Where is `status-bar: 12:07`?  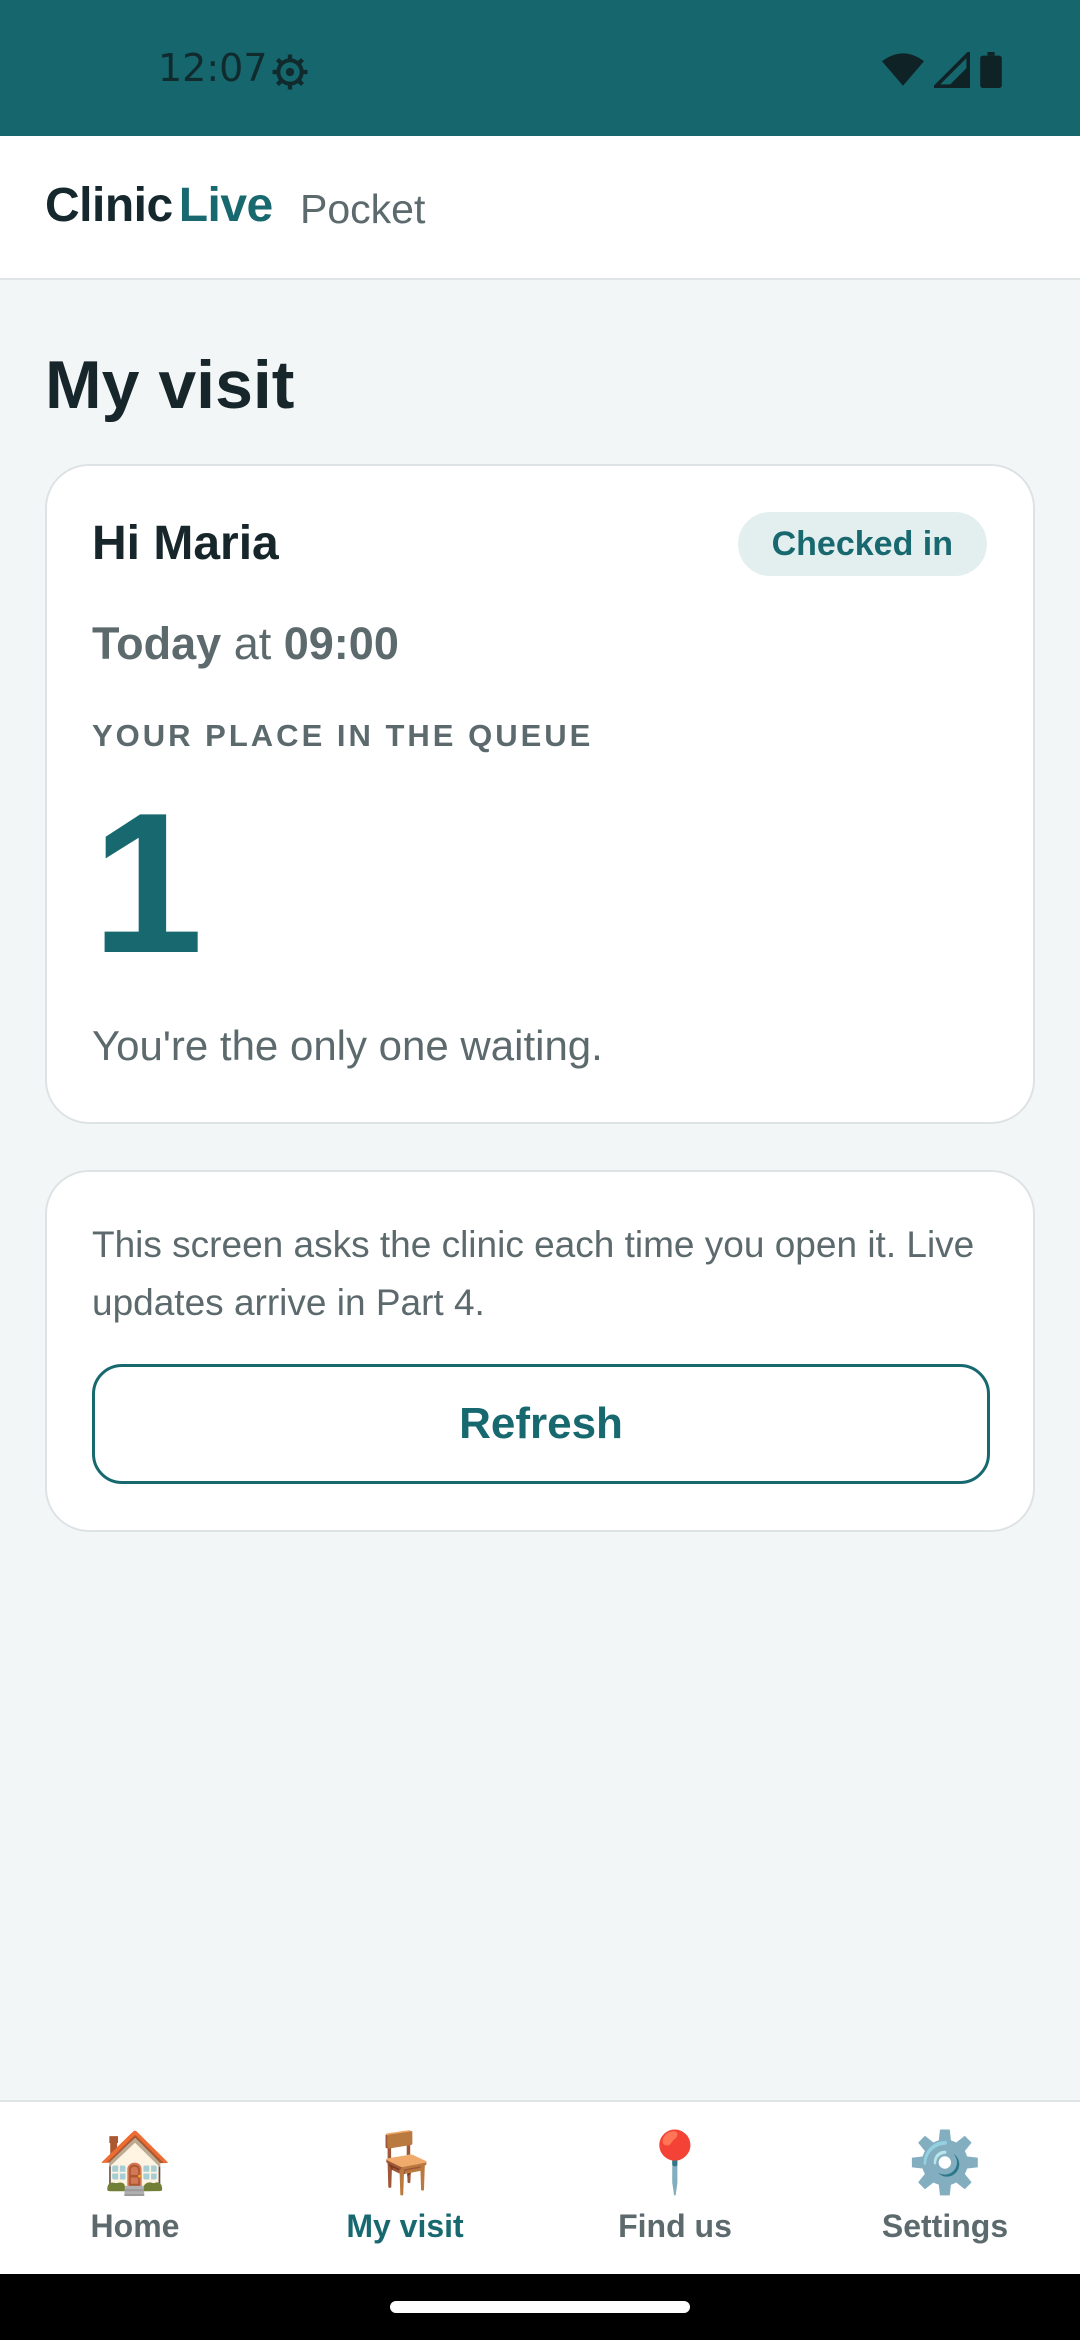 status-bar: 12:07 is located at coordinates (540, 68).